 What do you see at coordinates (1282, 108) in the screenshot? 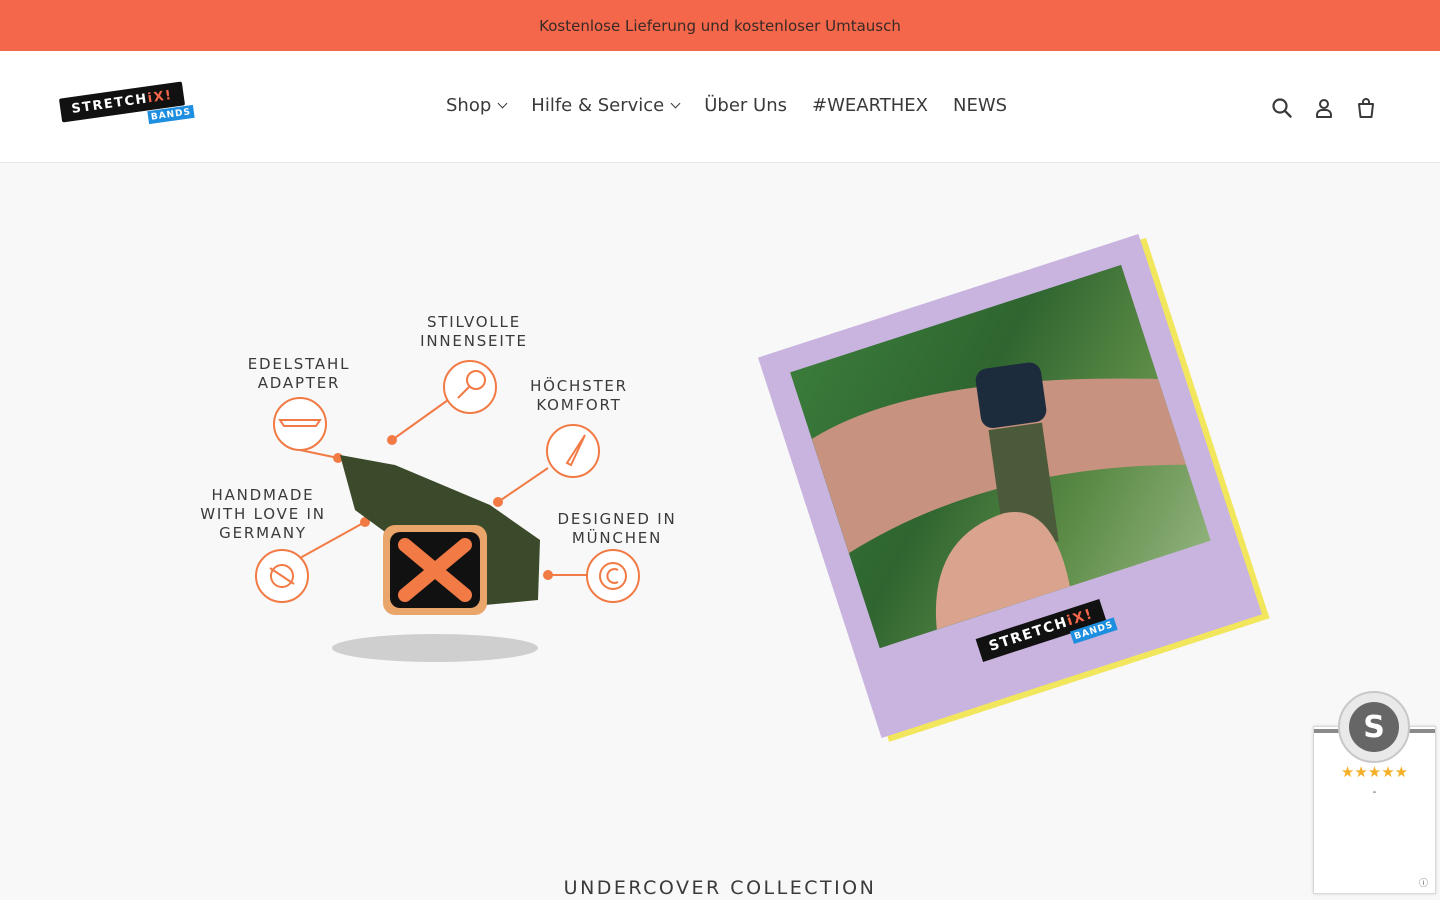
I see `search-icon` at bounding box center [1282, 108].